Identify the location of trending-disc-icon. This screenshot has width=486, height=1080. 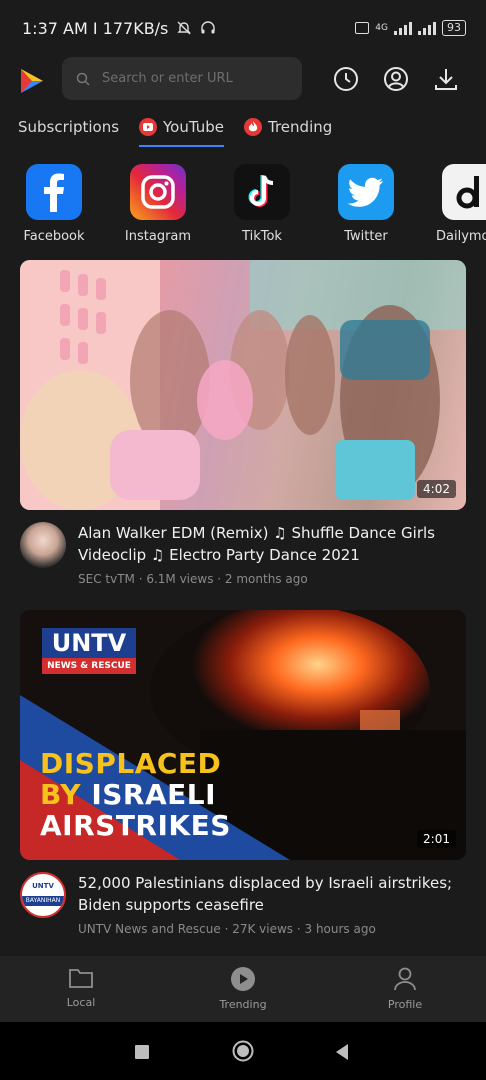
(243, 979).